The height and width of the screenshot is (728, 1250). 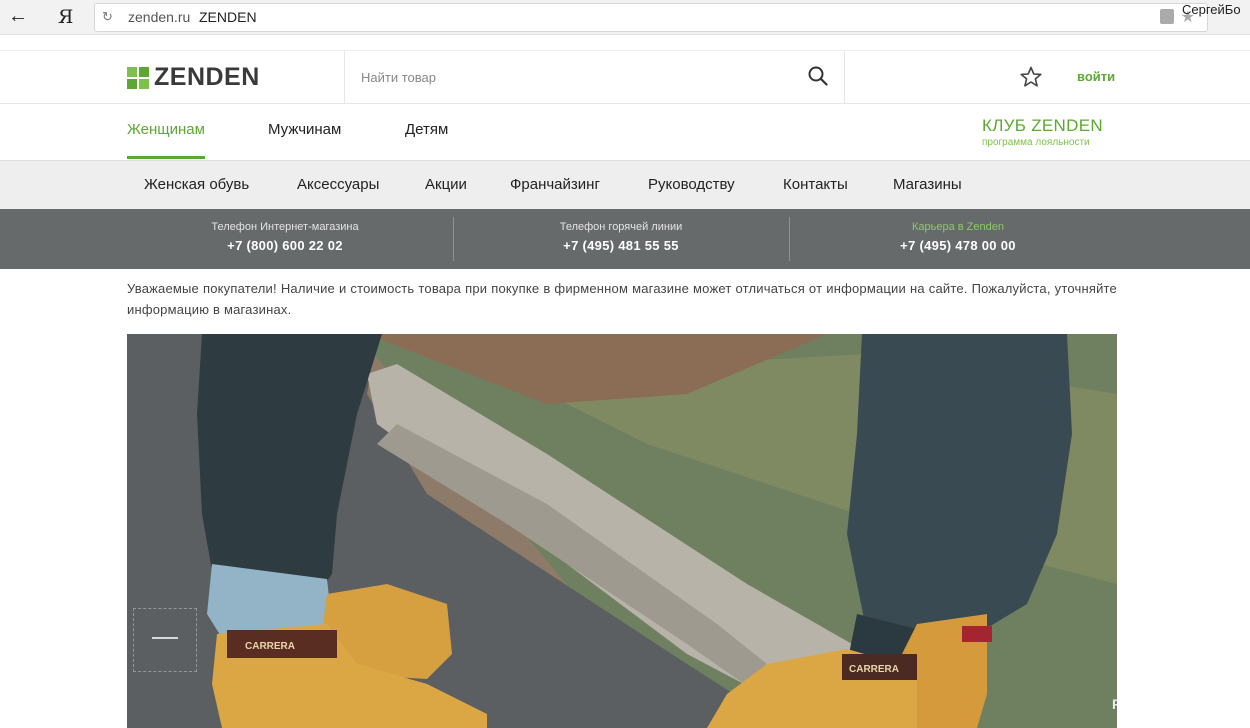 What do you see at coordinates (304, 140) in the screenshot?
I see `tab-men: Мужчинам` at bounding box center [304, 140].